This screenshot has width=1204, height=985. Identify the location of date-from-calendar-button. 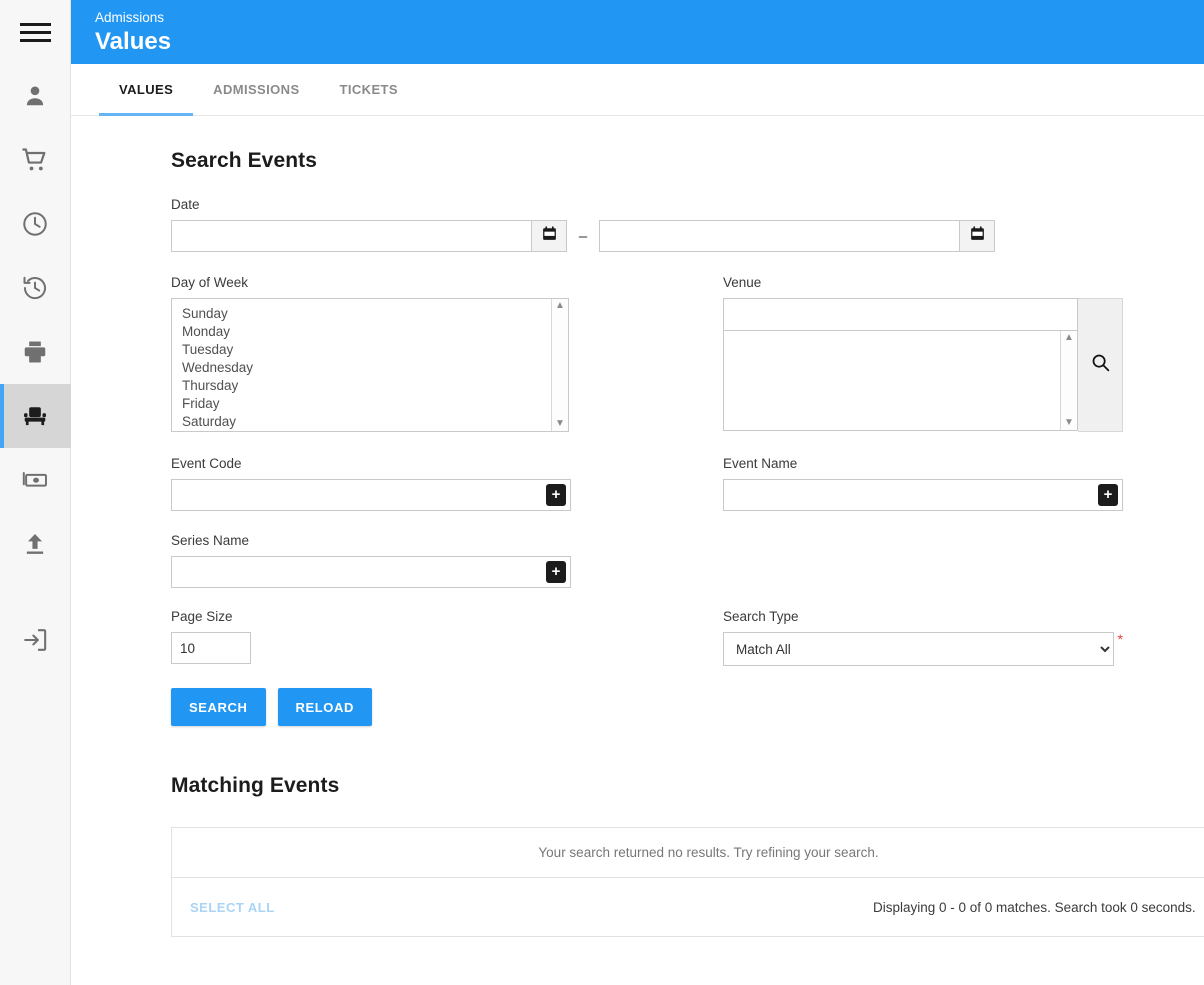
(549, 236).